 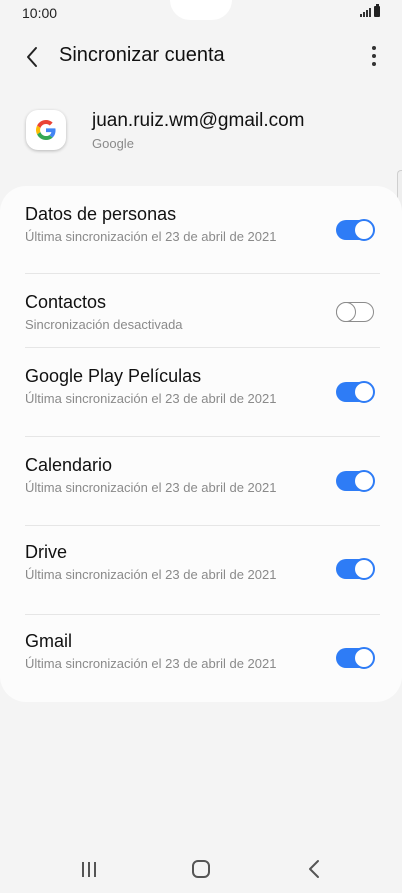 I want to click on sync-item-label: Google Play Películas, so click(x=113, y=376).